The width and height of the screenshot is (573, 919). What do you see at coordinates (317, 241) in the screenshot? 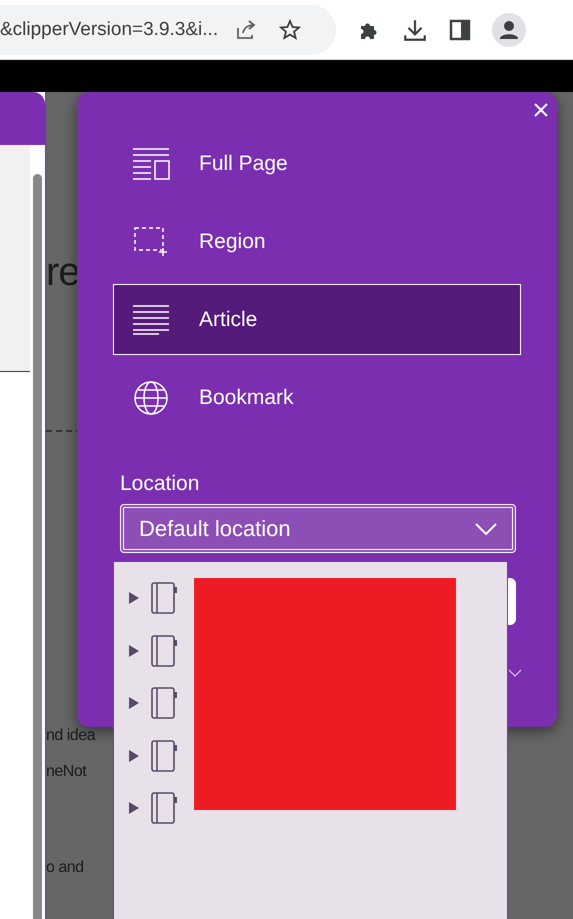
I see `clip-mode-option: Region` at bounding box center [317, 241].